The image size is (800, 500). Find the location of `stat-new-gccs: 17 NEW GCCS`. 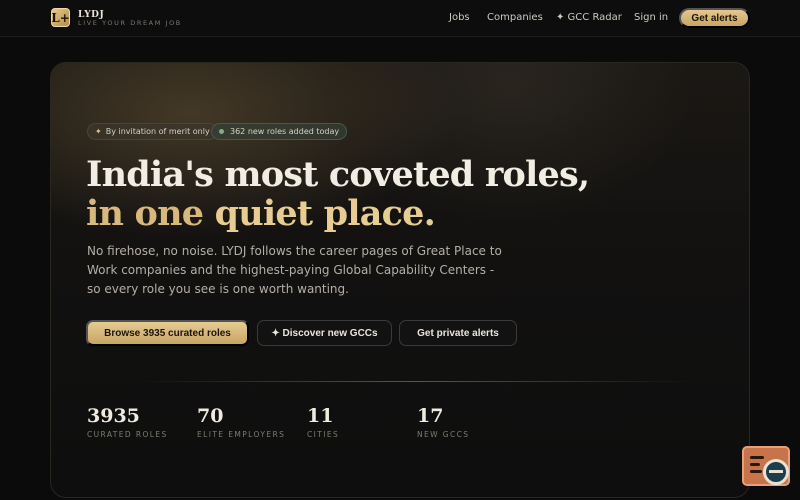

stat-new-gccs: 17 NEW GCCS is located at coordinates (443, 422).